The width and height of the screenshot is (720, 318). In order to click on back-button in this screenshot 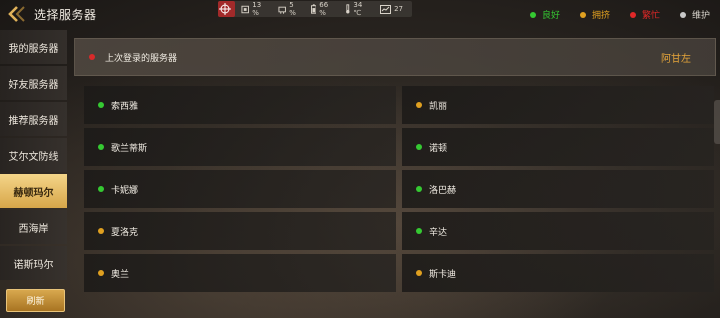, I will do `click(17, 14)`.